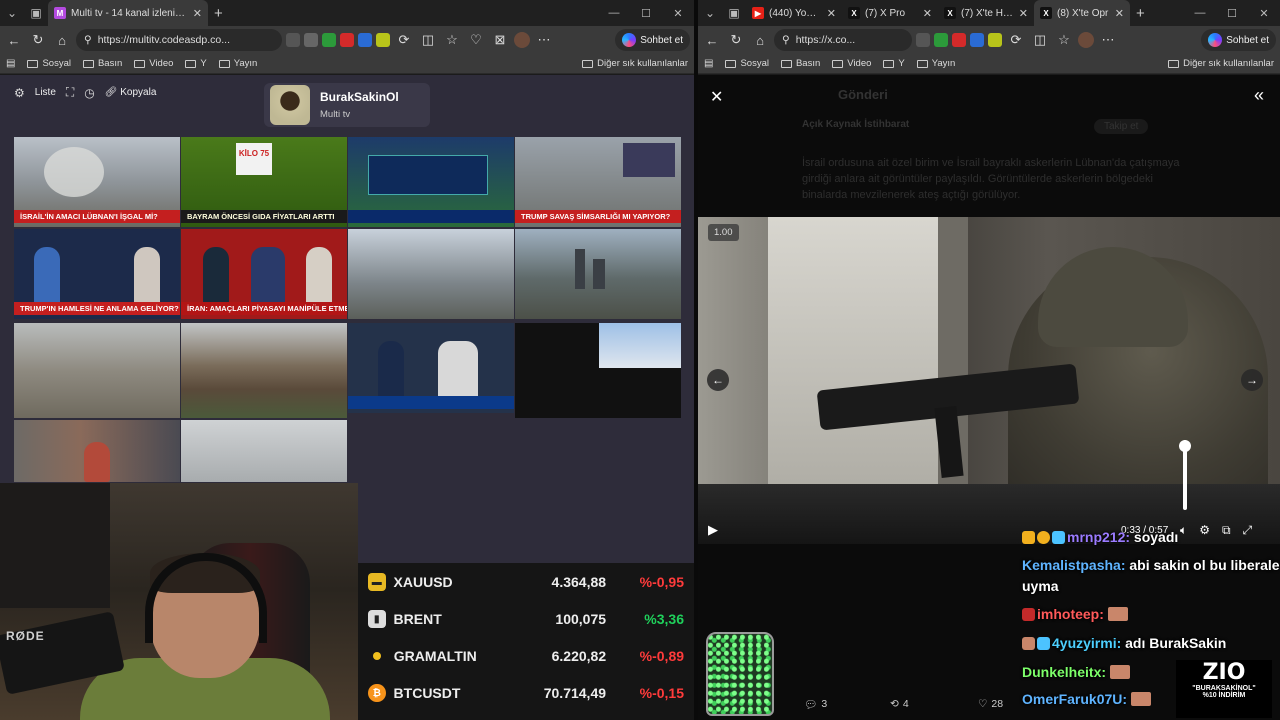  I want to click on tv-tile: İSRAİL'İN AMACI LÜBNAN'I İŞGAL Mİ?, so click(97, 182).